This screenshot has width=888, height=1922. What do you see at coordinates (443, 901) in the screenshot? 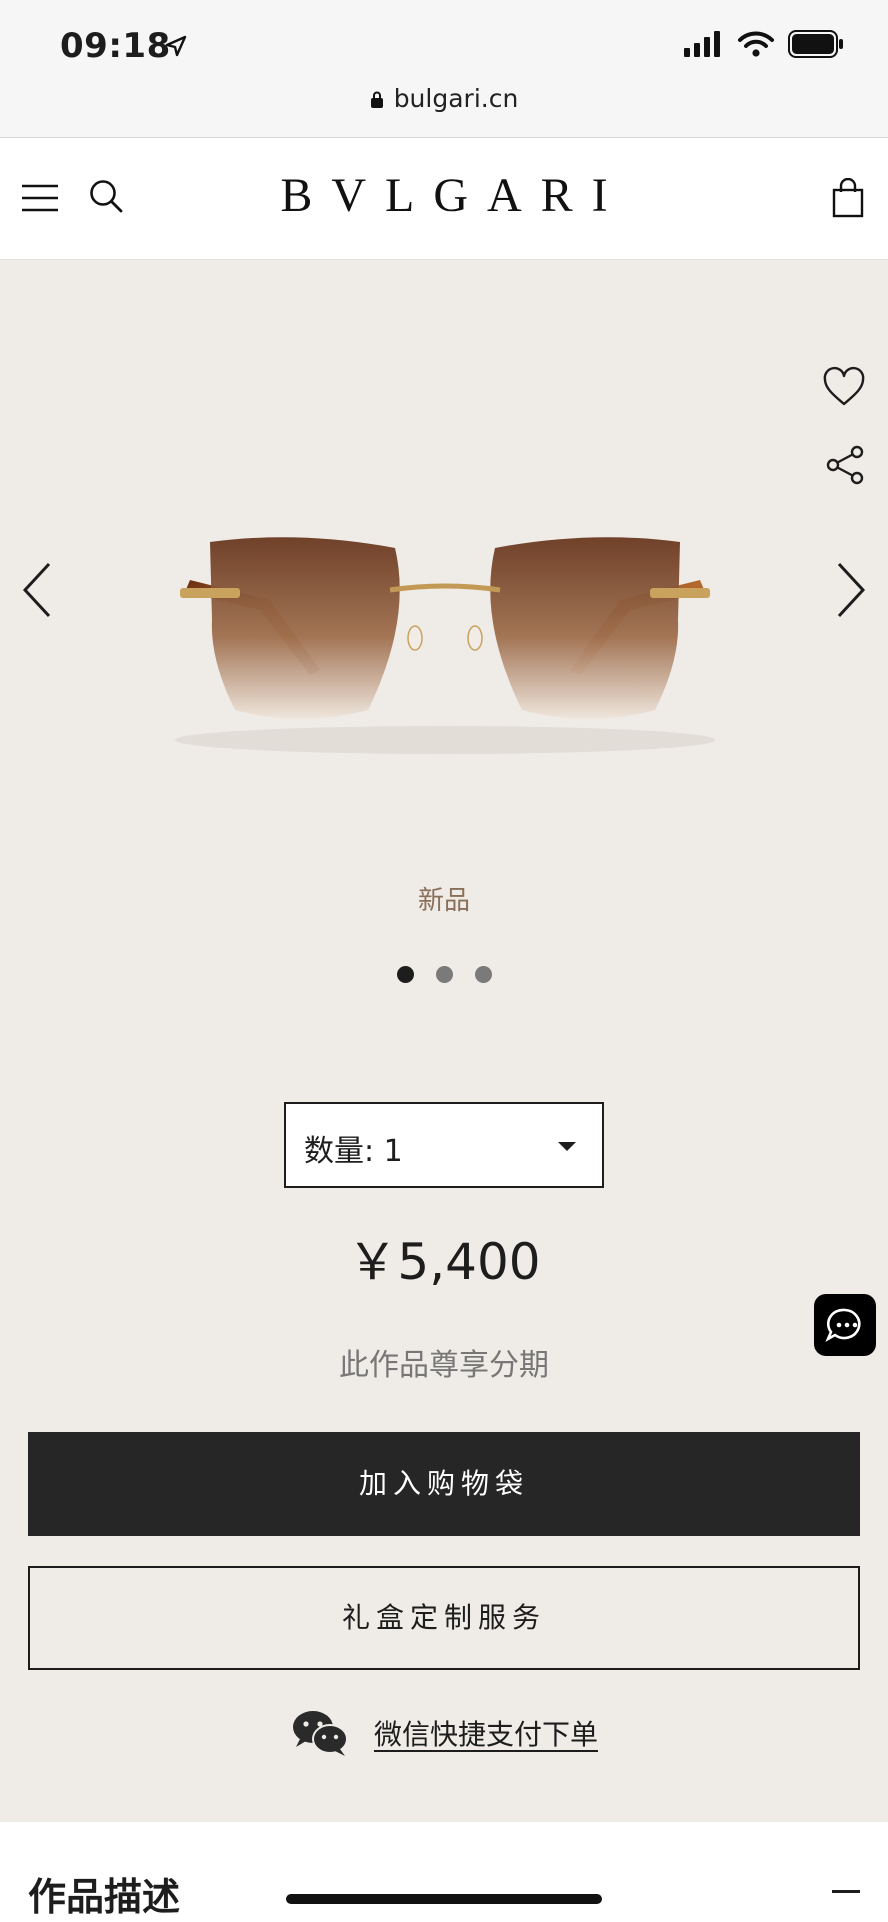
I see `new-product-badge: 新品` at bounding box center [443, 901].